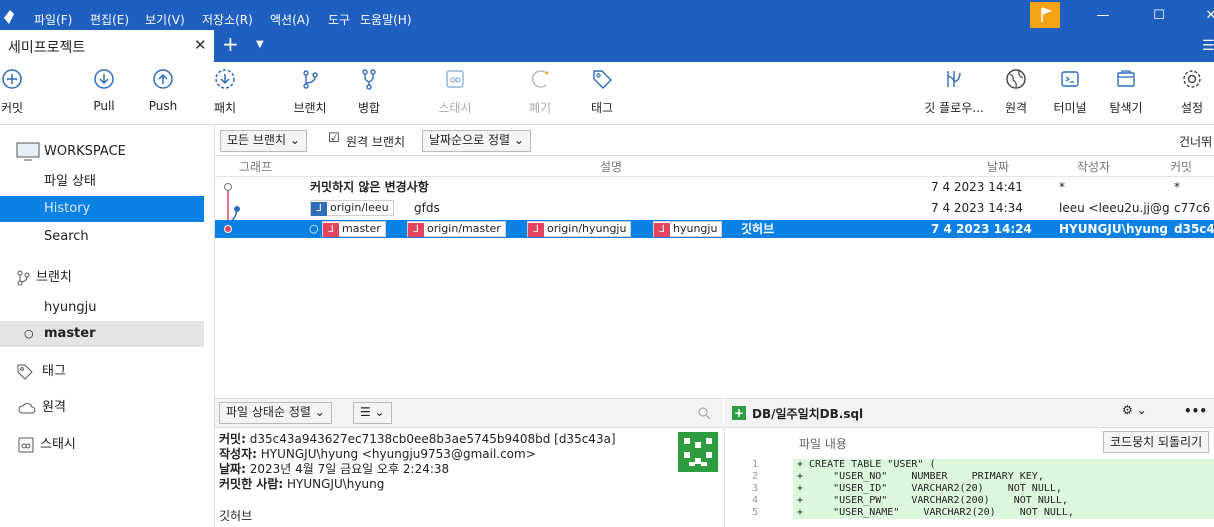  Describe the element at coordinates (227, 19) in the screenshot. I see `menu-repository: 저장소(R)` at that location.